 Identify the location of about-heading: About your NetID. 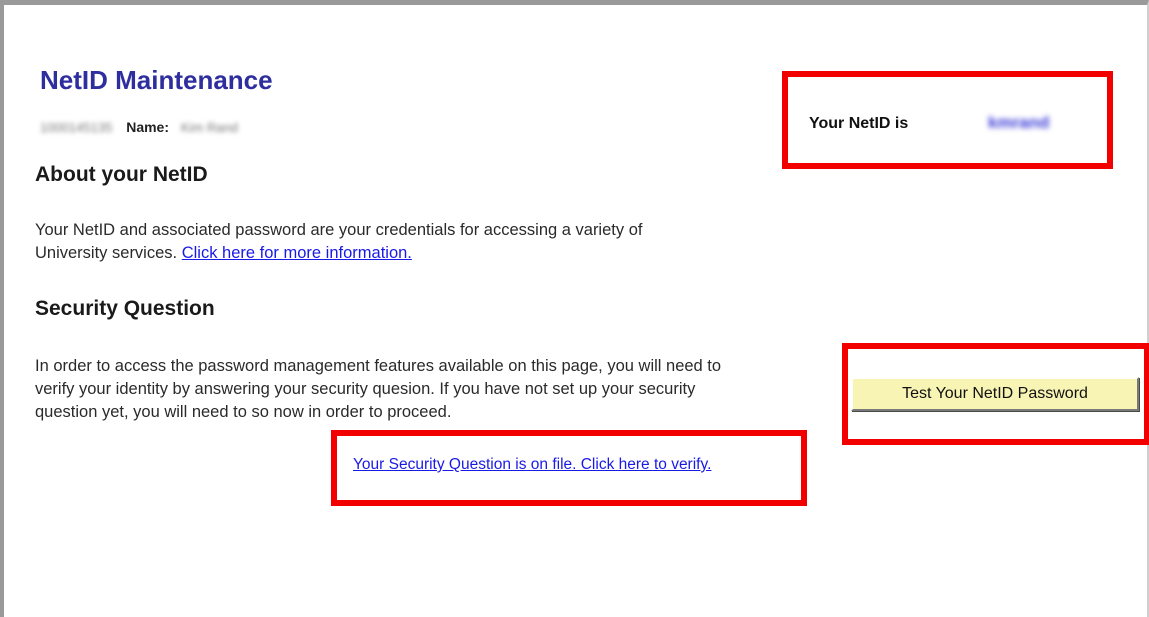
(121, 174).